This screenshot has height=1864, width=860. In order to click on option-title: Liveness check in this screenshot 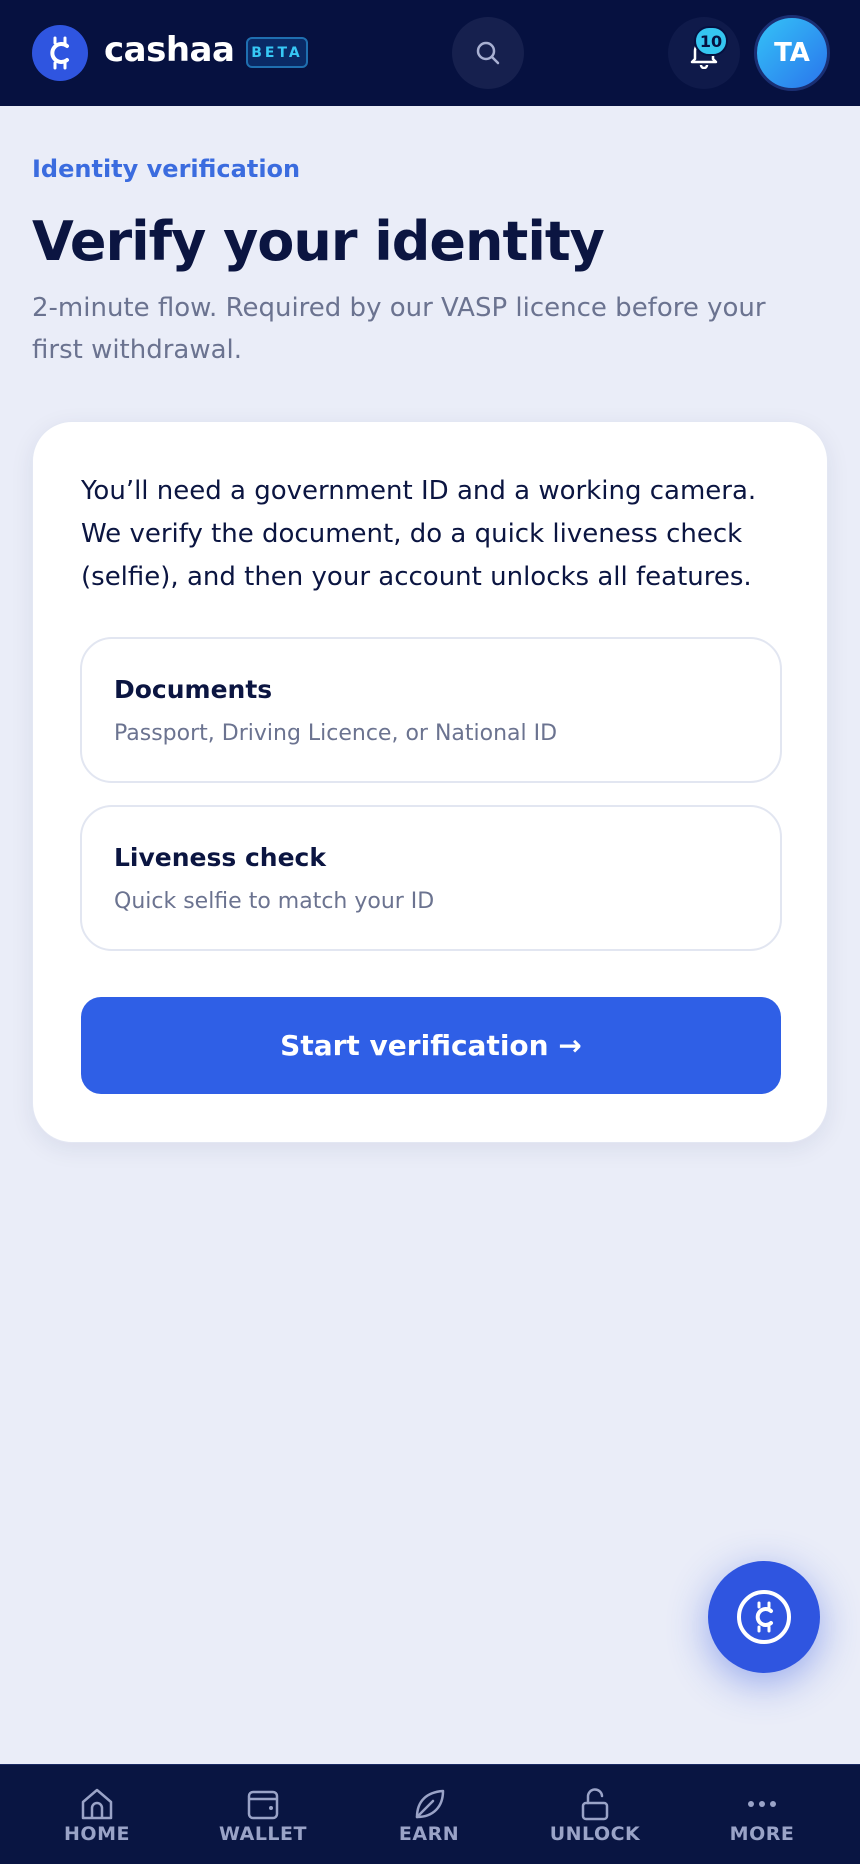, I will do `click(220, 857)`.